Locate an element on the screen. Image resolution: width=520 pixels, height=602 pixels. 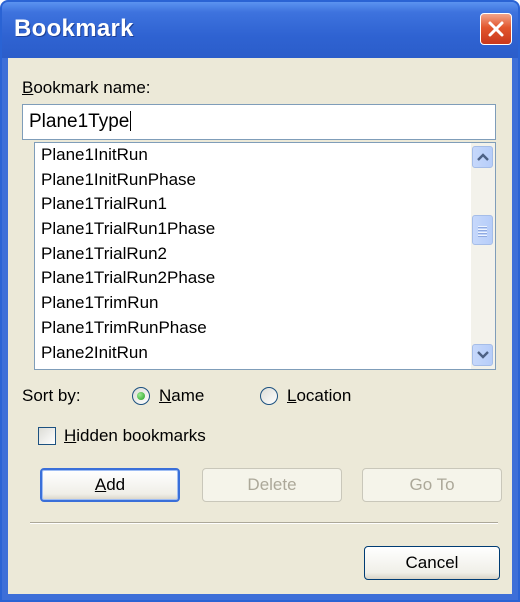
chevron-up-icon is located at coordinates (483, 157).